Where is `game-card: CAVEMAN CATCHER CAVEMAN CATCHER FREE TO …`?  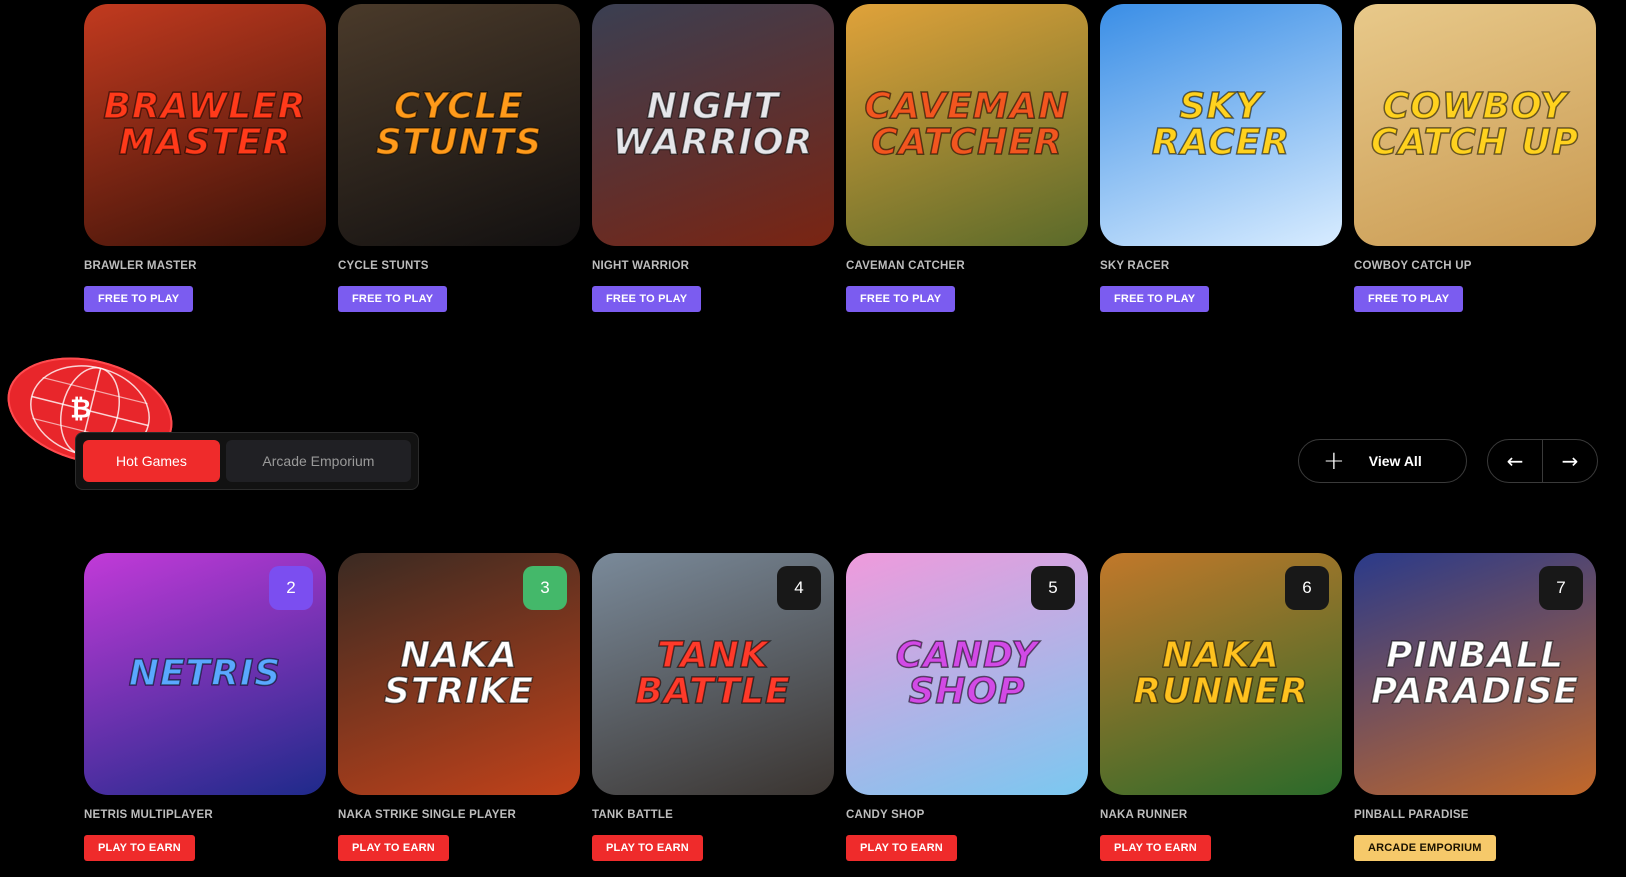 game-card: CAVEMAN CATCHER CAVEMAN CATCHER FREE TO … is located at coordinates (967, 158).